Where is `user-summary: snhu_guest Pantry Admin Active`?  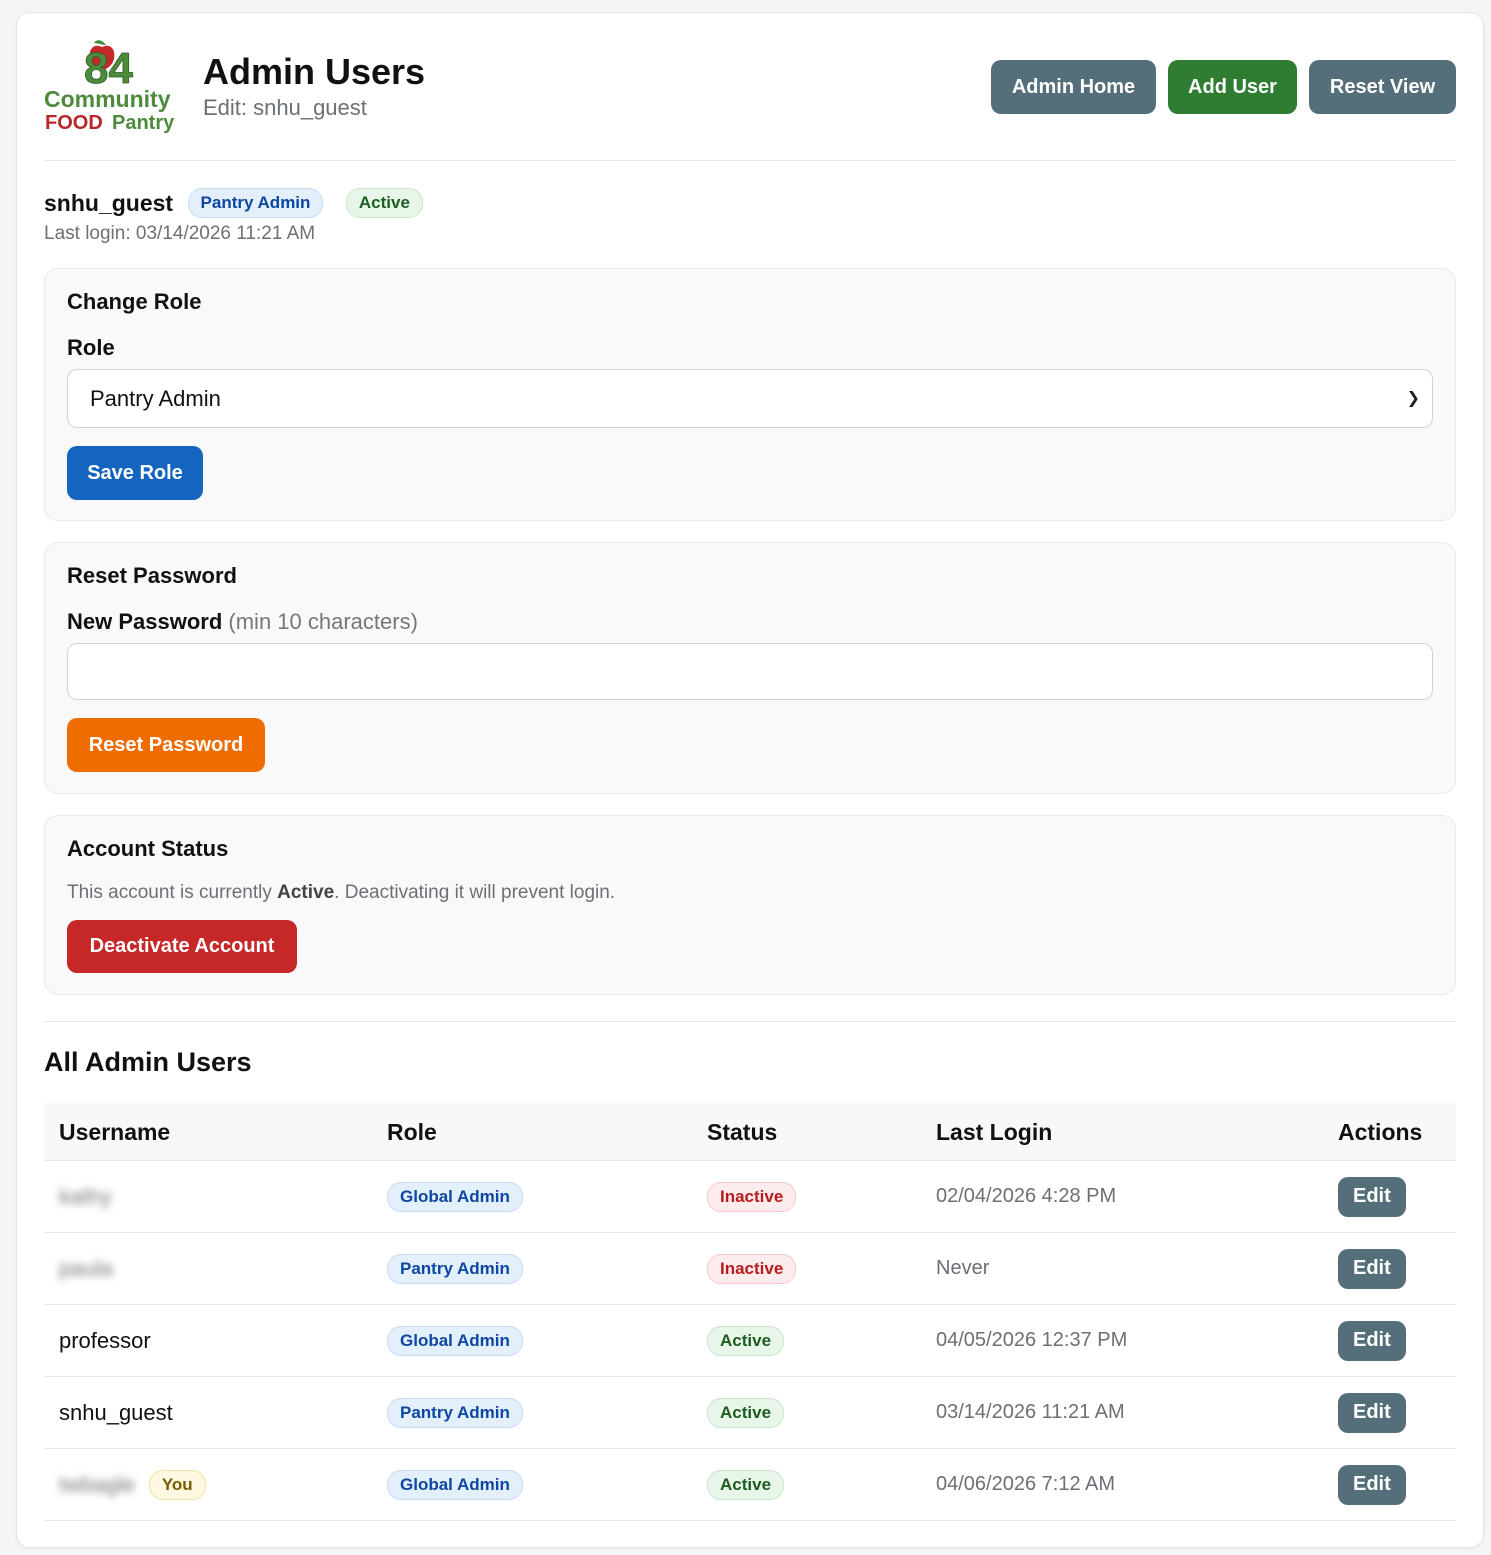
user-summary: snhu_guest Pantry Admin Active is located at coordinates (233, 203).